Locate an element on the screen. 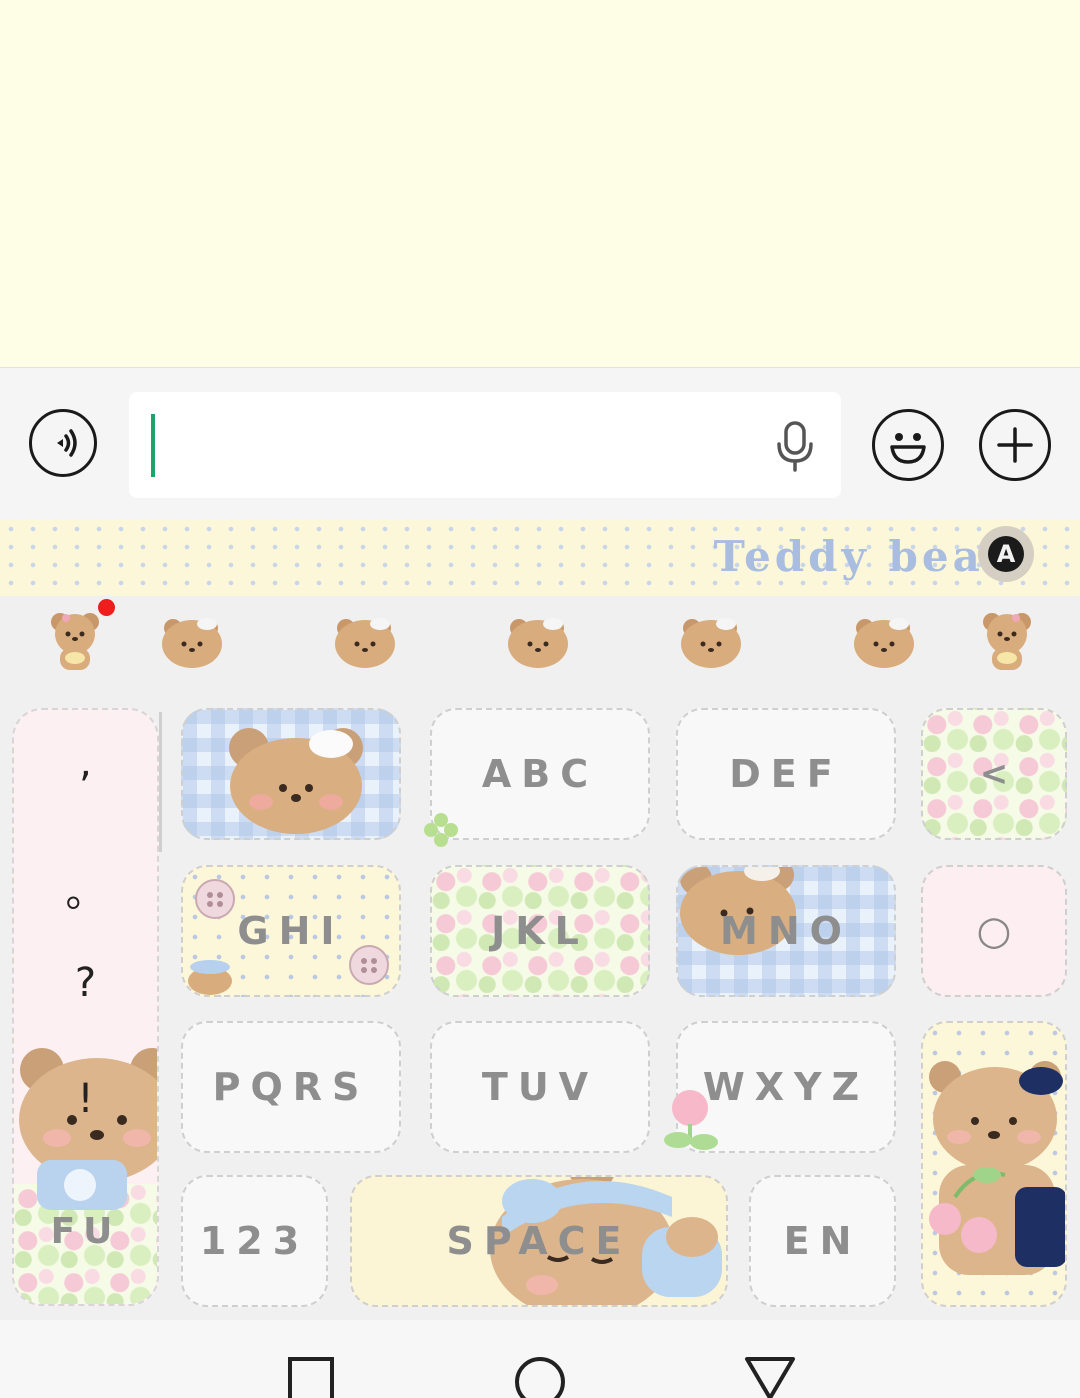 The height and width of the screenshot is (1398, 1080). message-input is located at coordinates (485, 445).